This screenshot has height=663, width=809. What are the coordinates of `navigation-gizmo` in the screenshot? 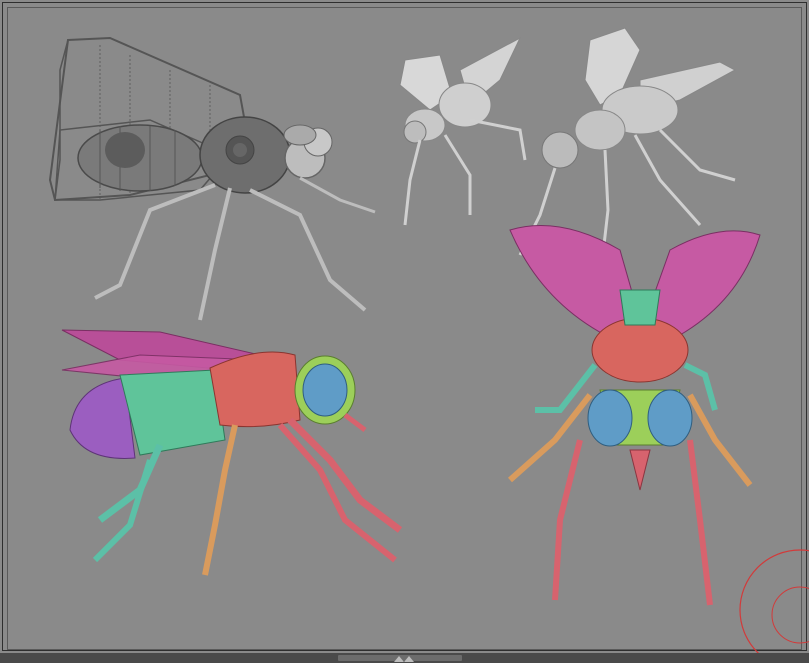 It's located at (774, 606).